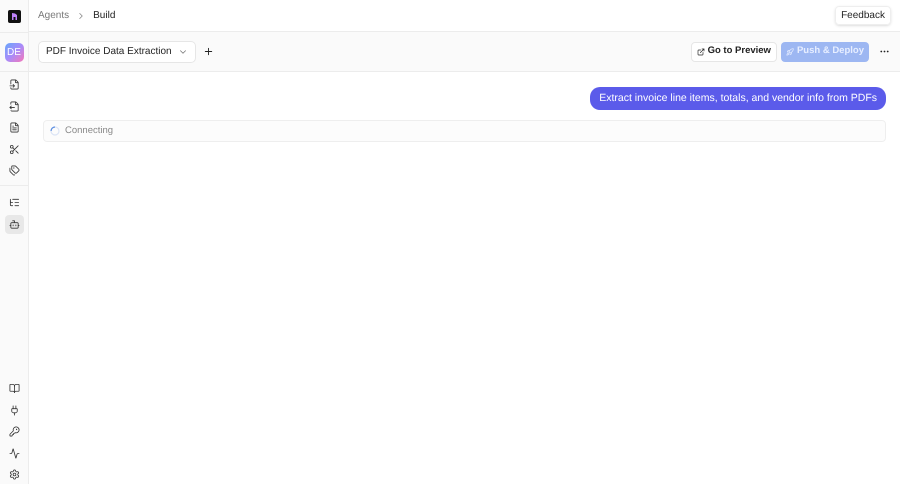 This screenshot has width=900, height=484. Describe the element at coordinates (14, 453) in the screenshot. I see `activity-icon` at that location.